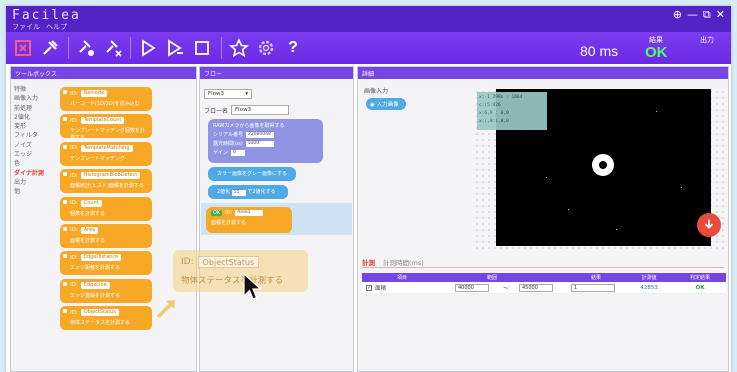  Describe the element at coordinates (228, 262) in the screenshot. I see `ghost-id-value: ObjectStatus` at that location.